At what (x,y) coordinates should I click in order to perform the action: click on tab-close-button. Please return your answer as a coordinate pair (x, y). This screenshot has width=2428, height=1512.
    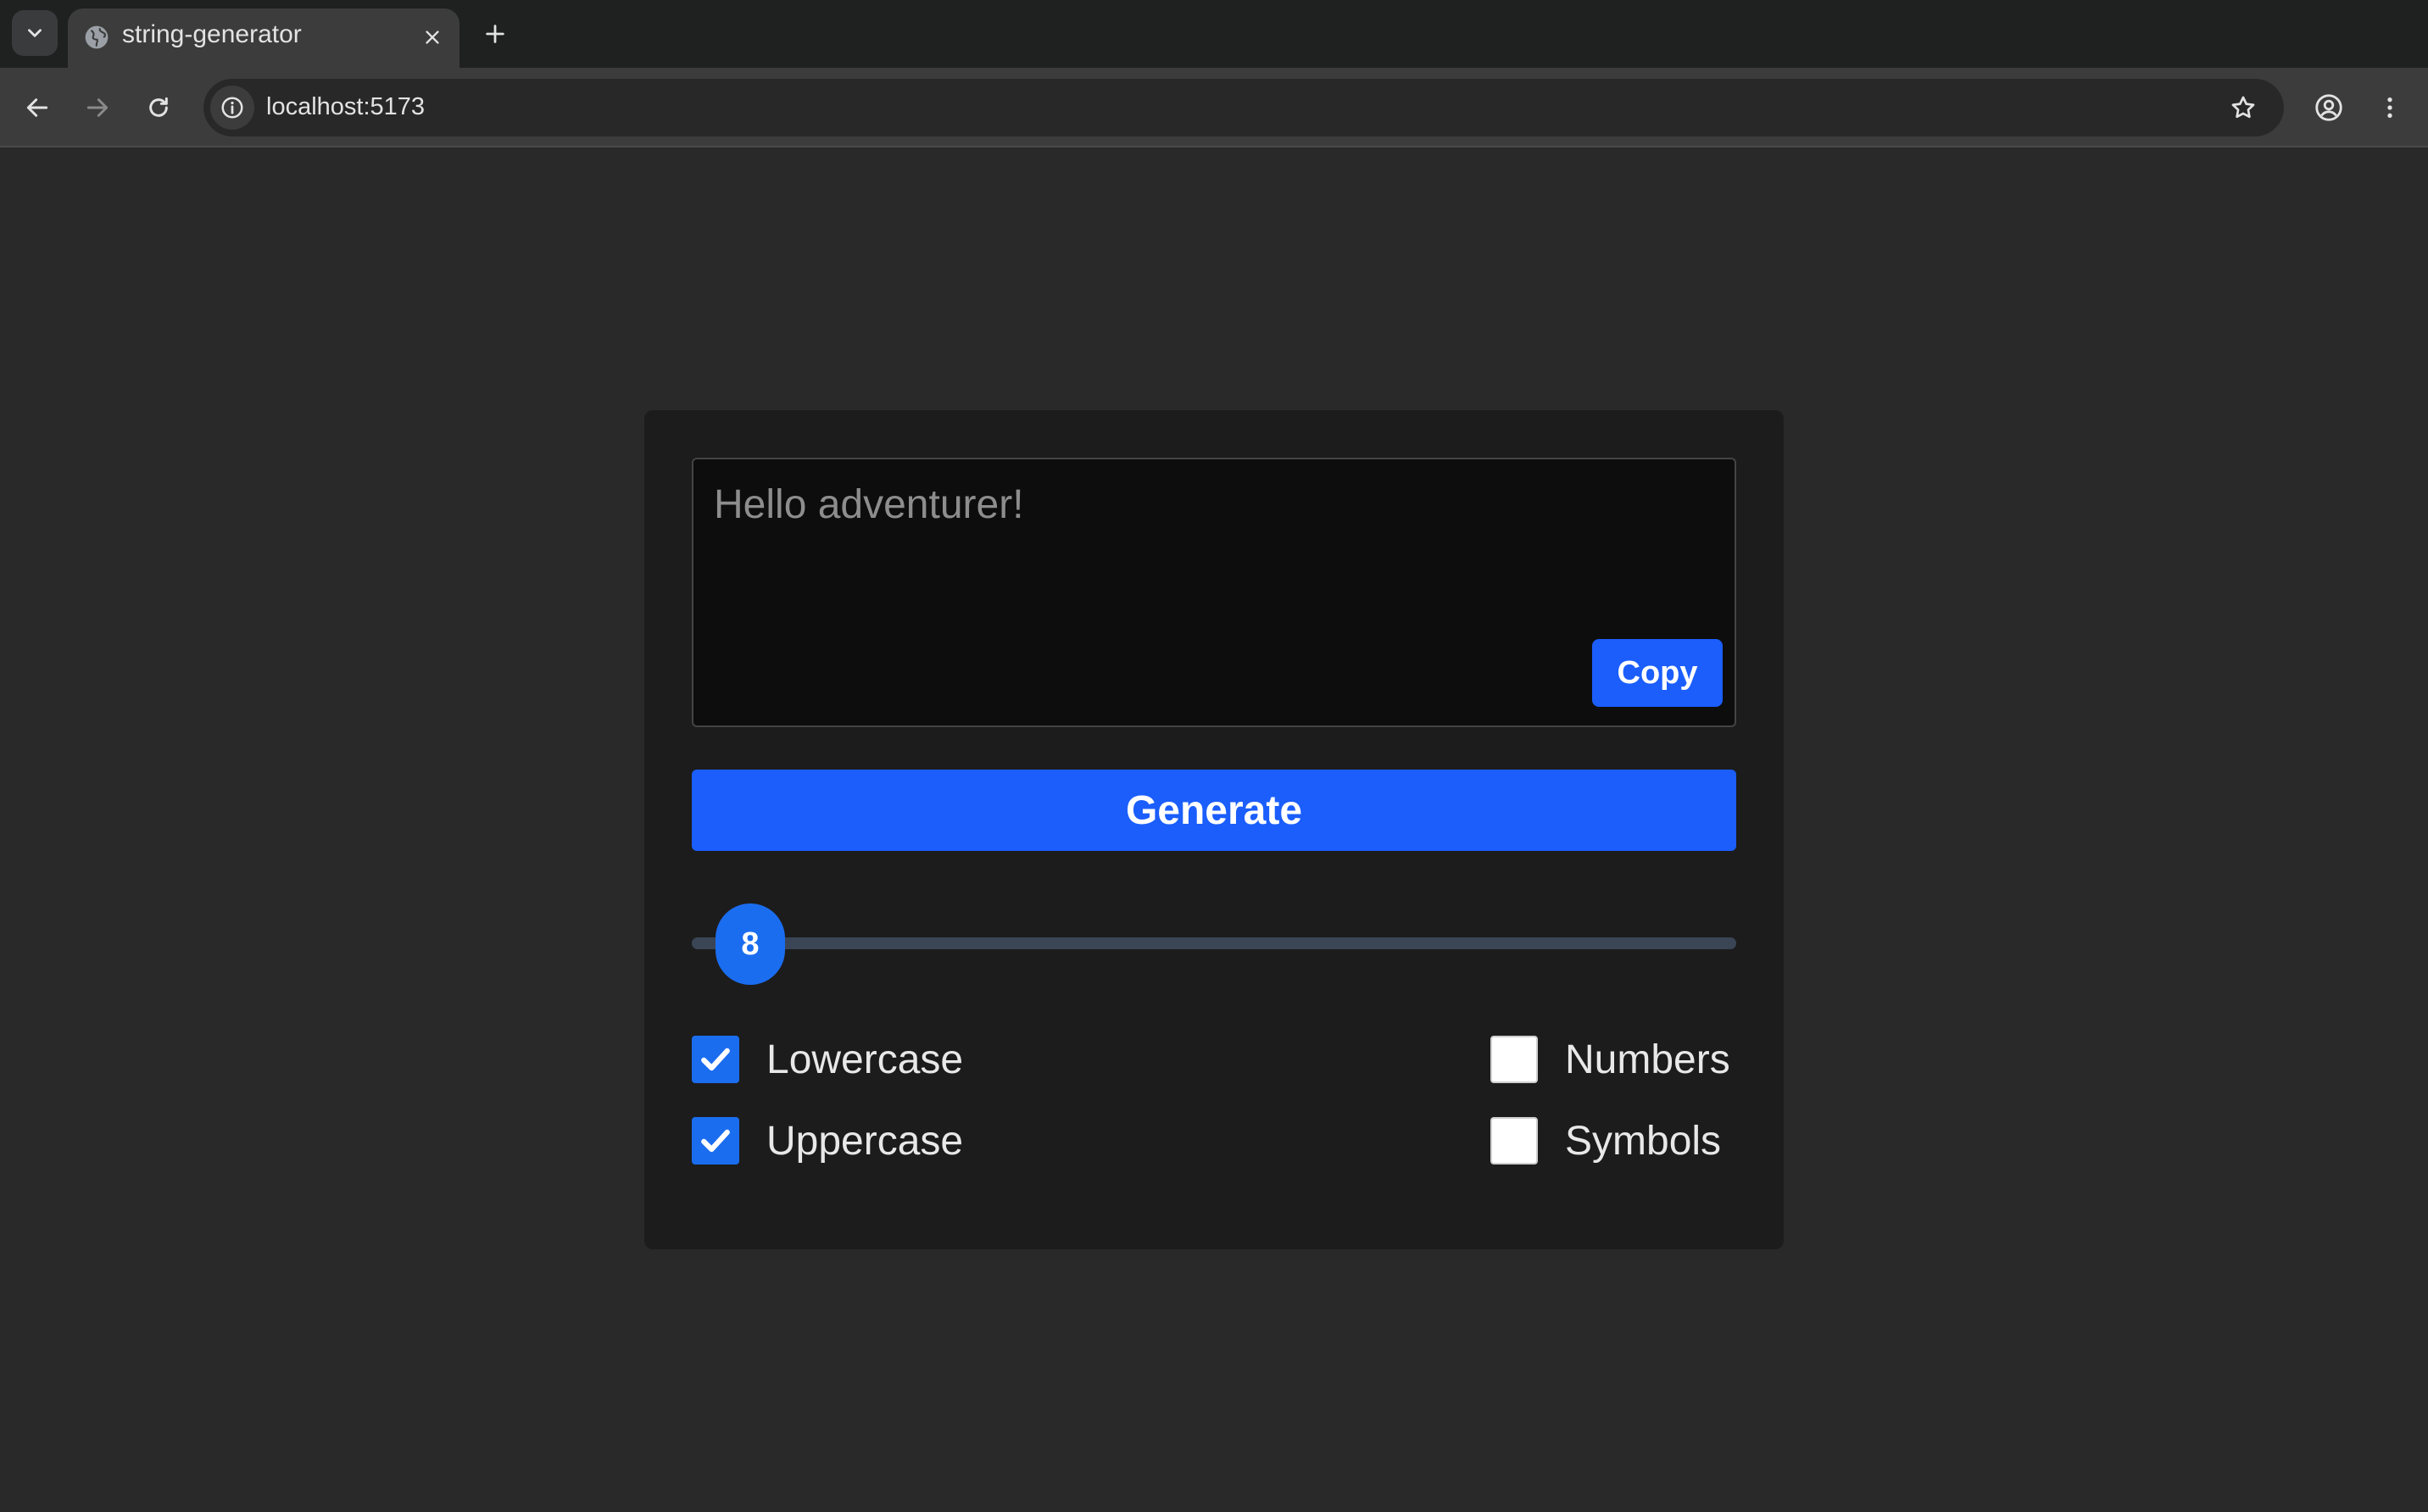
    Looking at the image, I should click on (432, 37).